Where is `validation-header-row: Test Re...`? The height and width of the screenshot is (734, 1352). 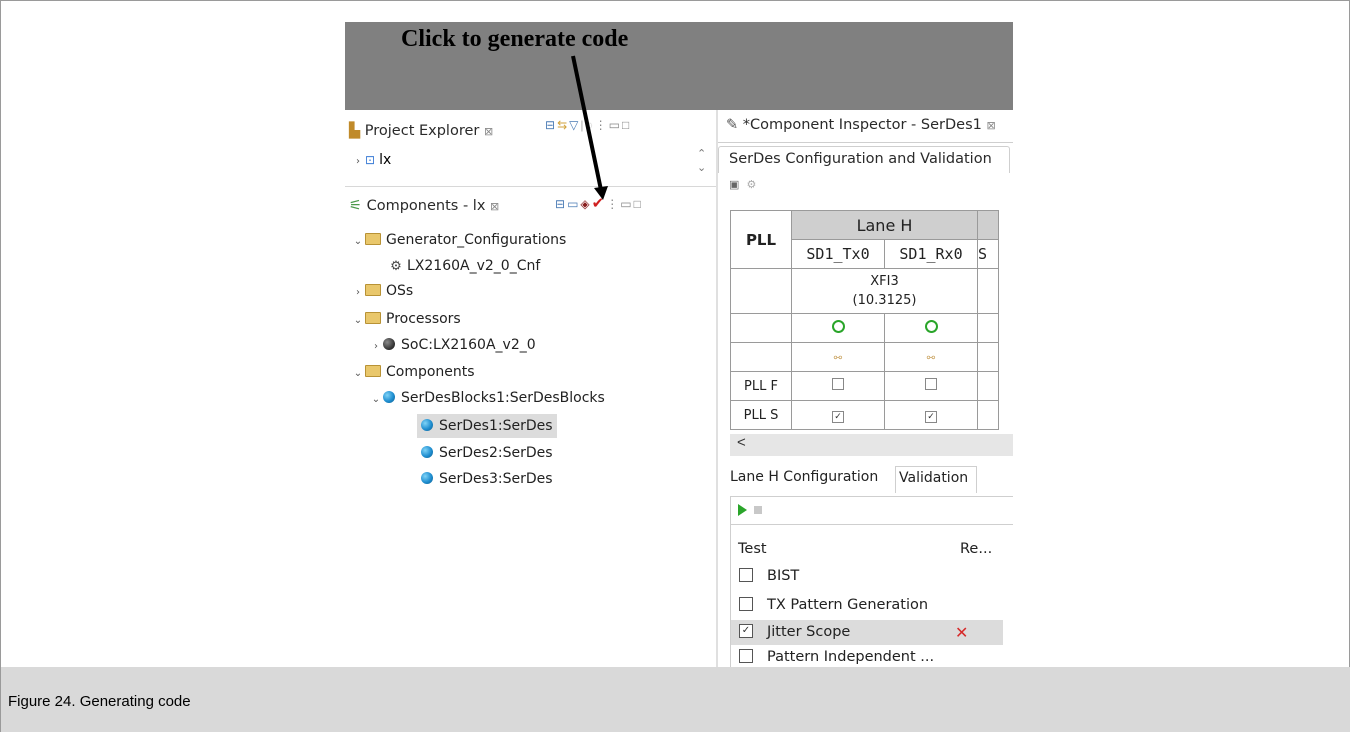
validation-header-row: Test Re... is located at coordinates (872, 549).